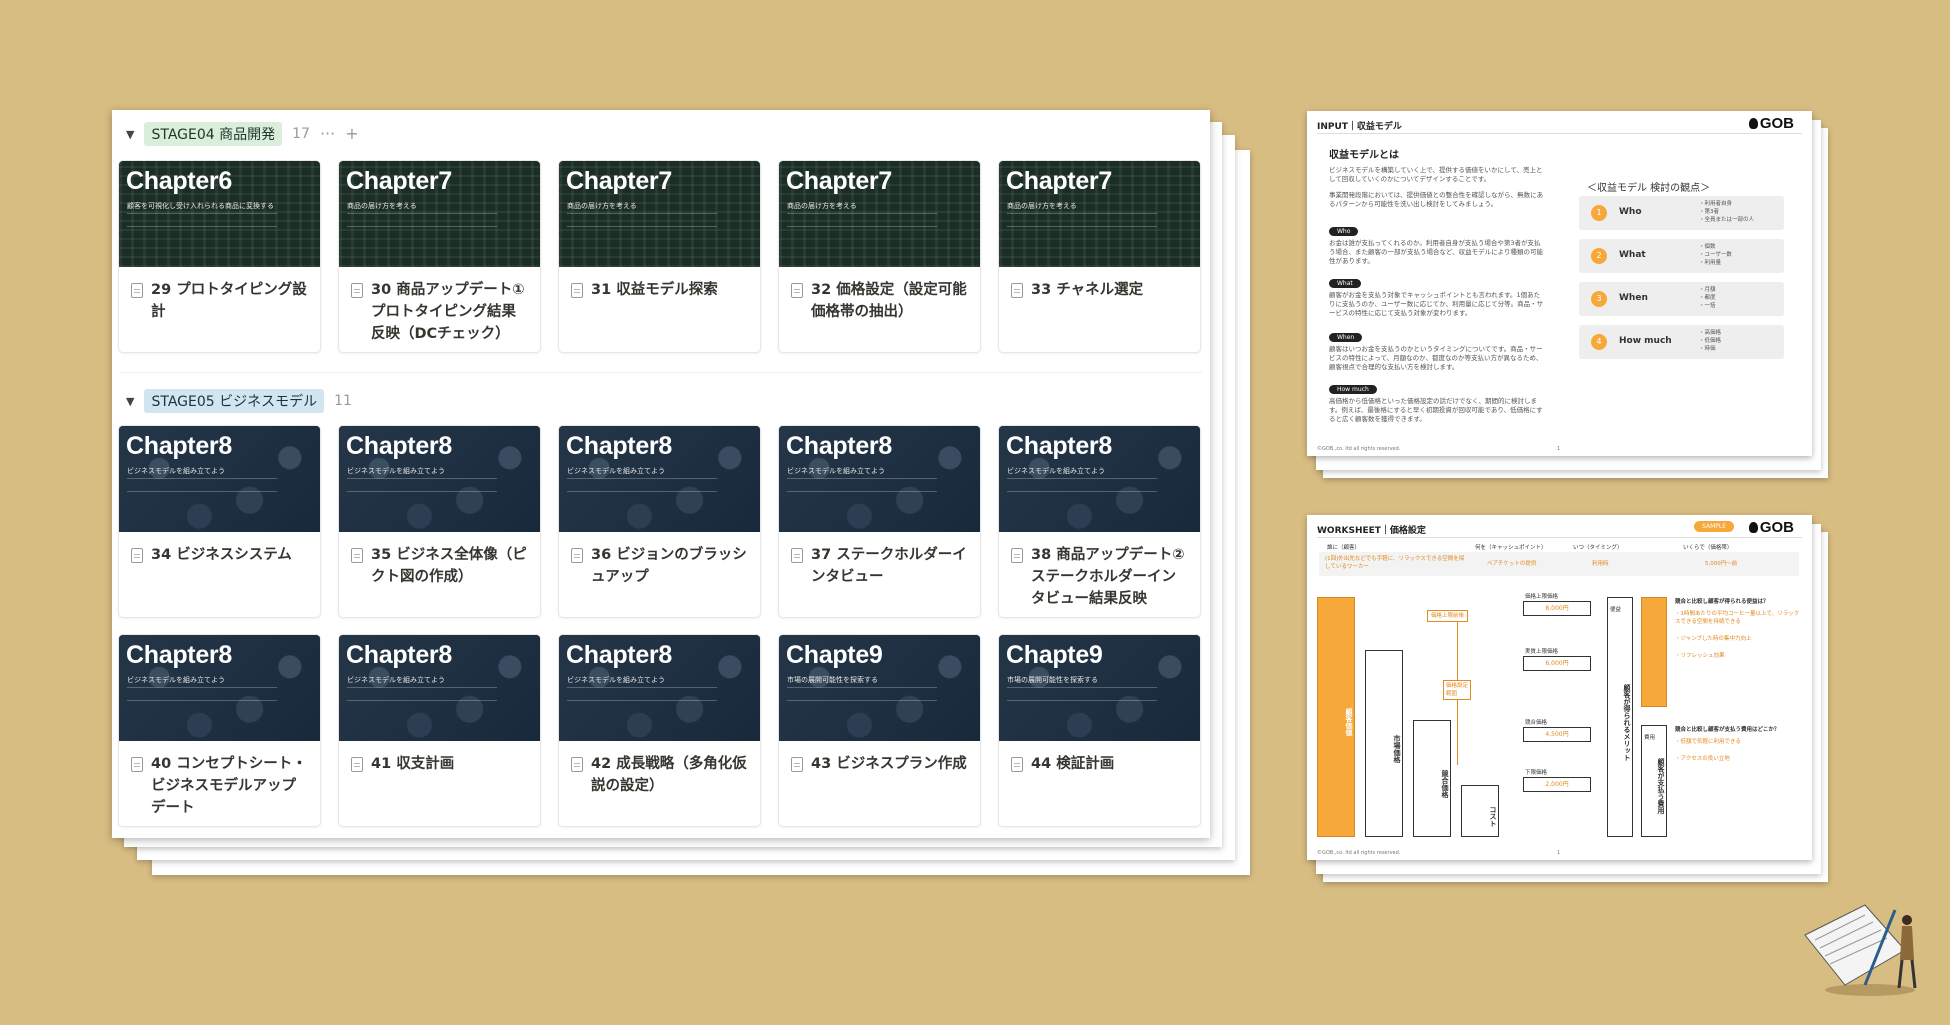  Describe the element at coordinates (448, 312) in the screenshot. I see `card-title: 30 商品アップデート①プロトタイピング結果反映（DCチェック）` at that location.